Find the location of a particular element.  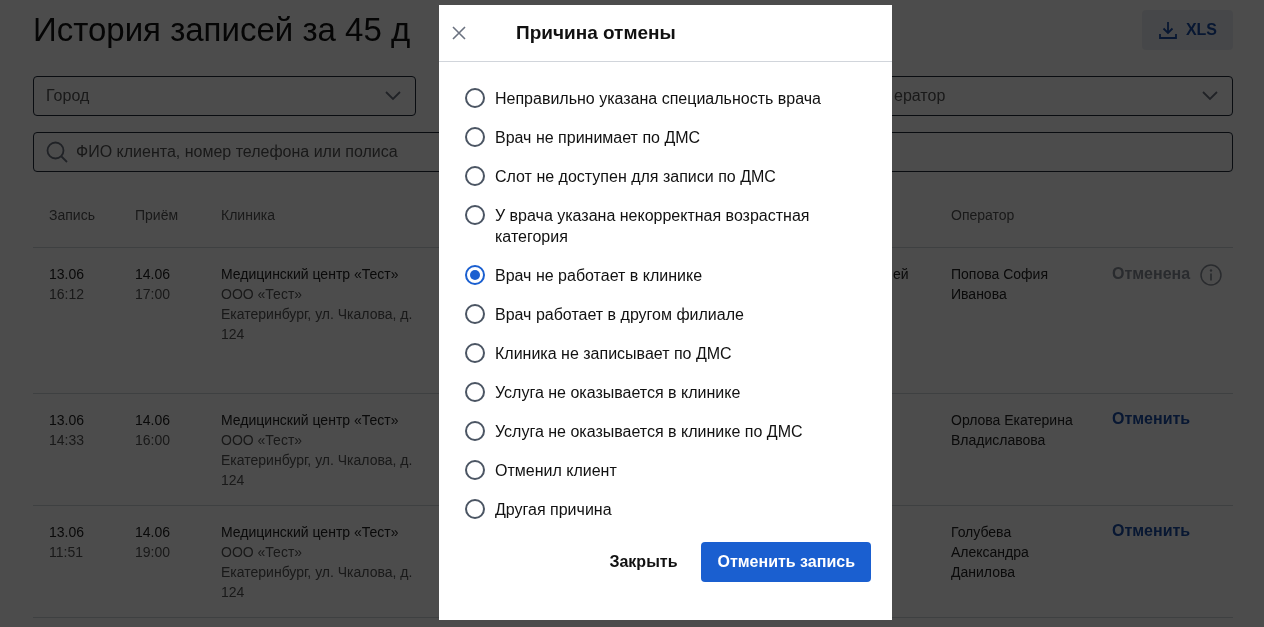

modal-title: Причина отмены is located at coordinates (596, 33).